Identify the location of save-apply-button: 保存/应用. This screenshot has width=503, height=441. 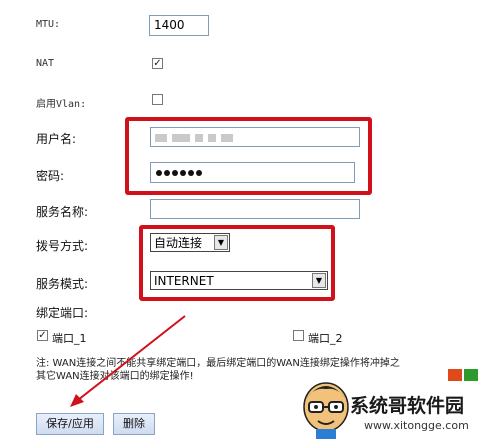
(70, 424).